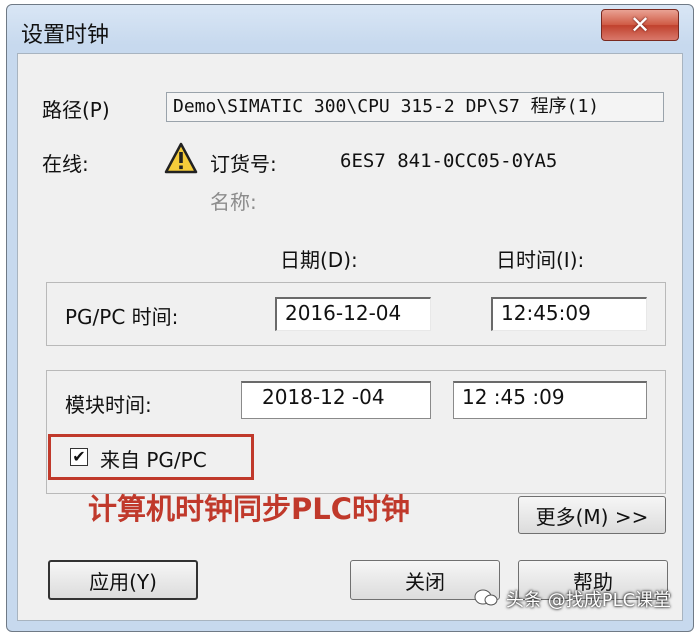 This screenshot has width=700, height=636. I want to click on pgpc-time-field: 12:45:09, so click(569, 314).